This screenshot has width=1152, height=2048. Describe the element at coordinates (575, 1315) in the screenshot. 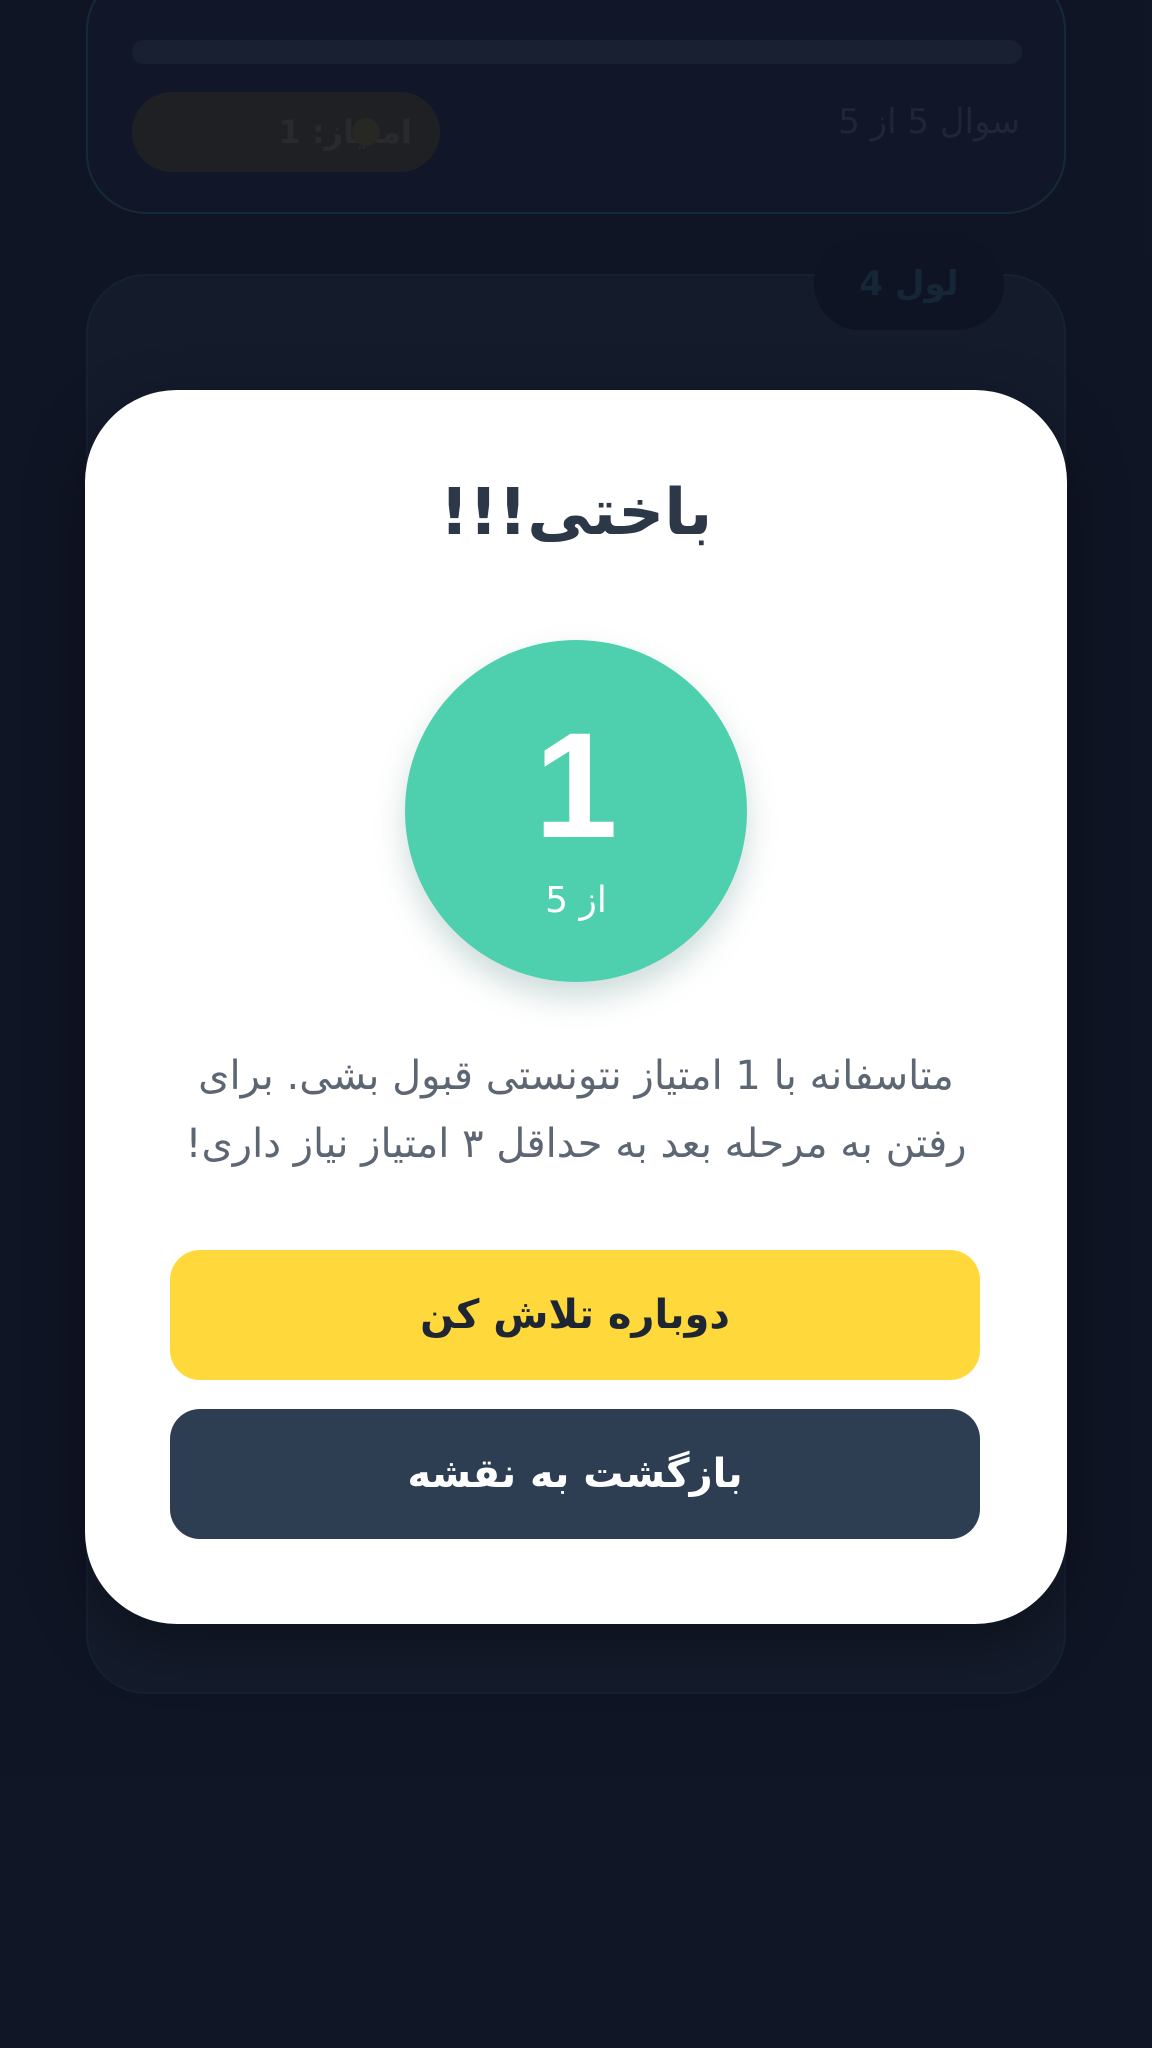

I see `retry-button: دوباره تلاش کن` at that location.